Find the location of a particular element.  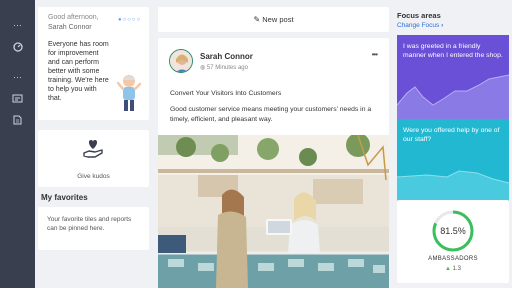

globe-icon: ◍ is located at coordinates (203, 68).